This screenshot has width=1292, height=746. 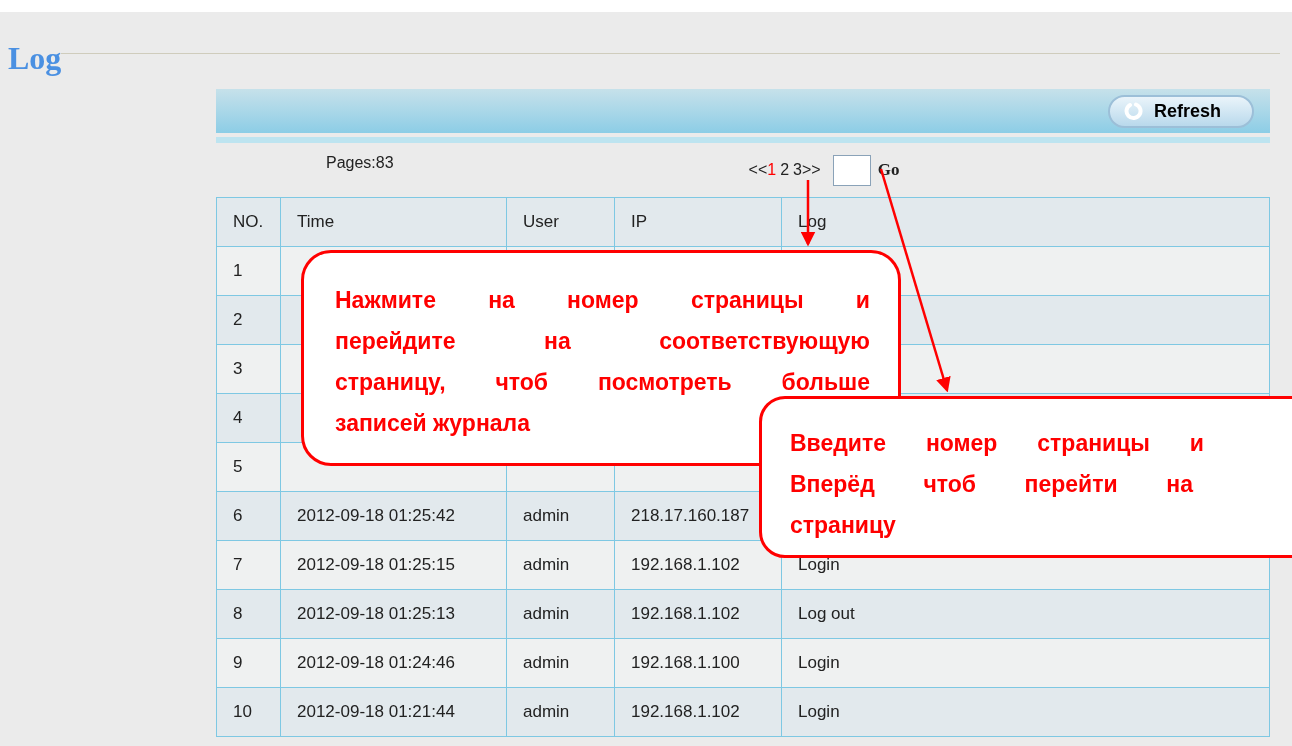 What do you see at coordinates (991, 484) in the screenshot?
I see `callout-text: Вперёд чтоб перейти на` at bounding box center [991, 484].